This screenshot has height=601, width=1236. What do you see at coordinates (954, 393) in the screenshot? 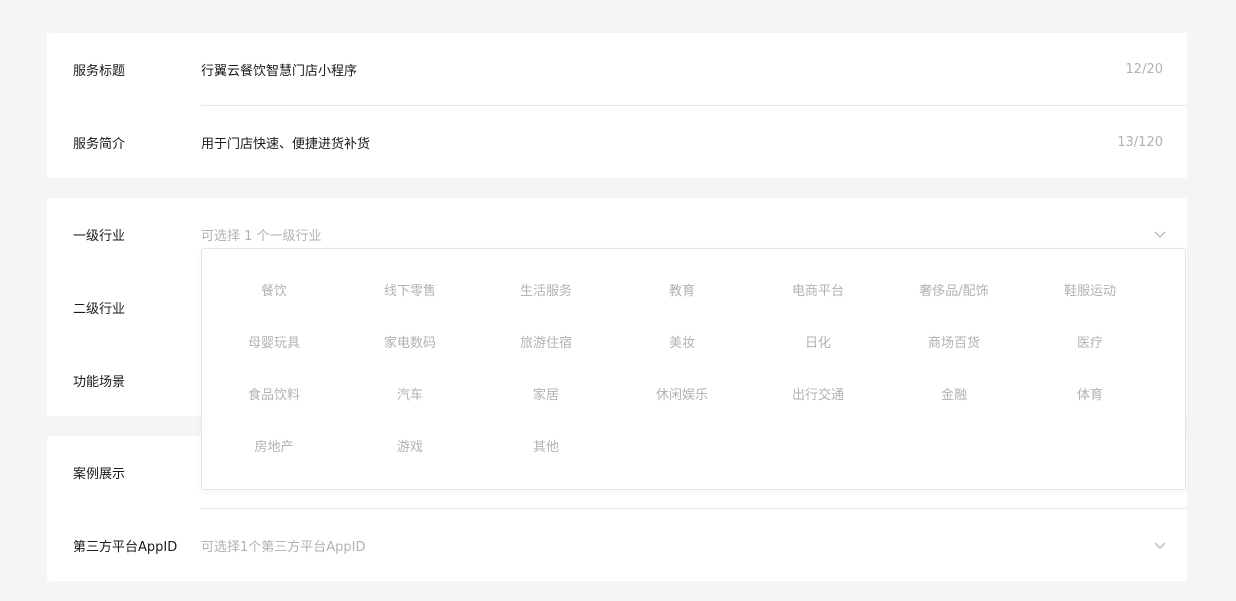
I see `industry-option: 金融` at bounding box center [954, 393].